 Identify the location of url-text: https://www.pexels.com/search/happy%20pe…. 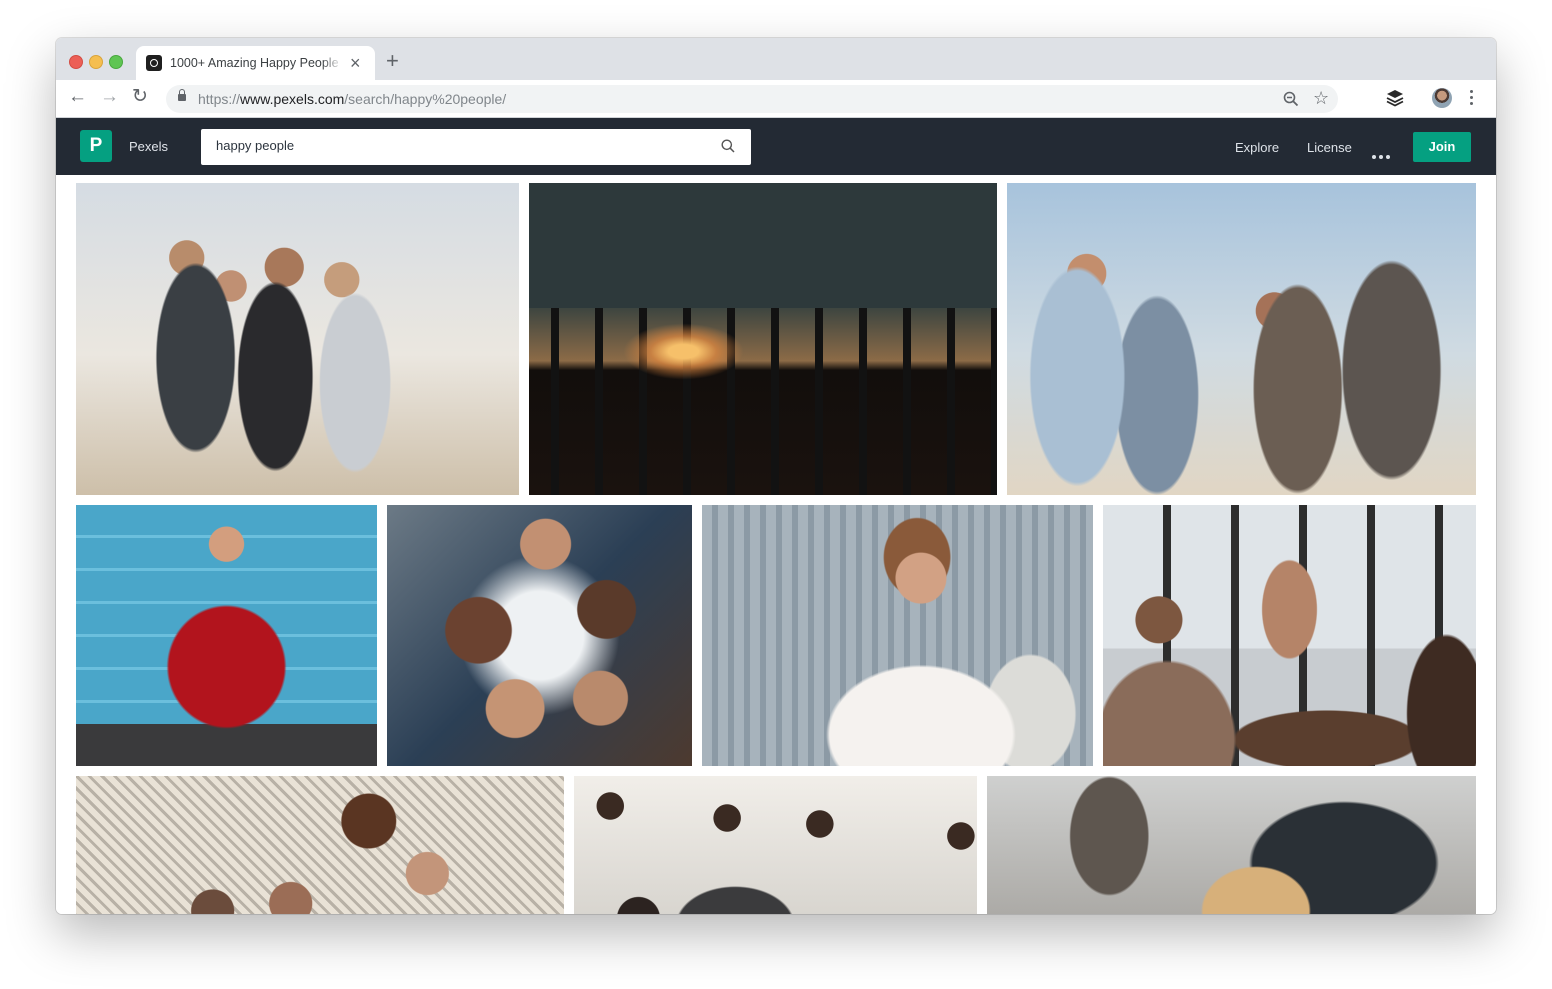
(352, 99).